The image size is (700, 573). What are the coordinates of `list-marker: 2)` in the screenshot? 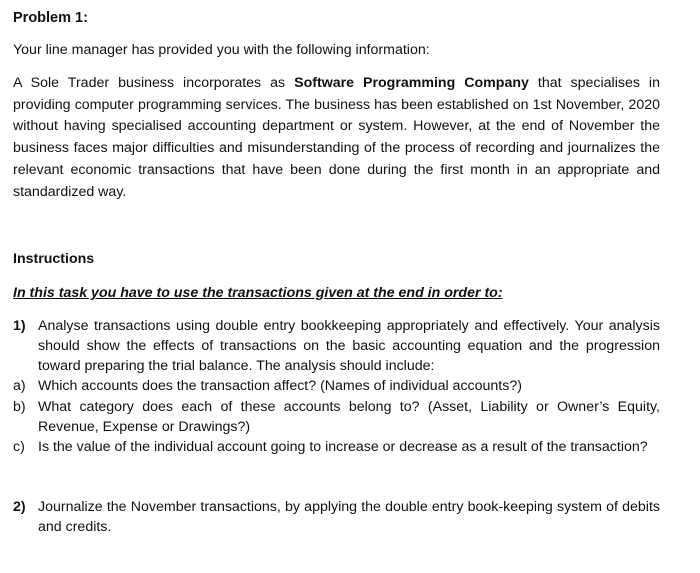 It's located at (19, 507).